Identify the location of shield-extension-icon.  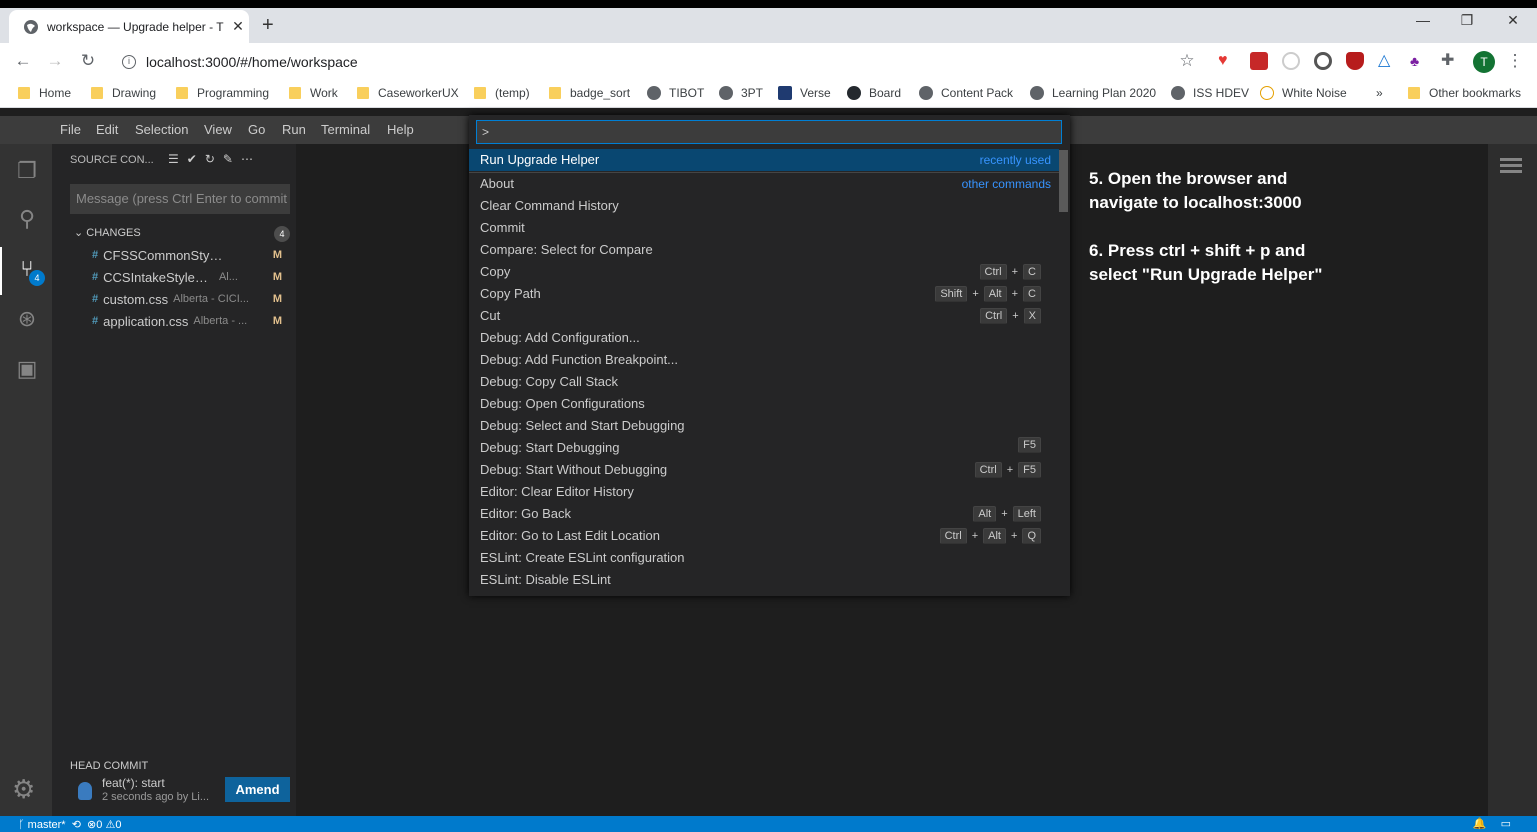
(1355, 61).